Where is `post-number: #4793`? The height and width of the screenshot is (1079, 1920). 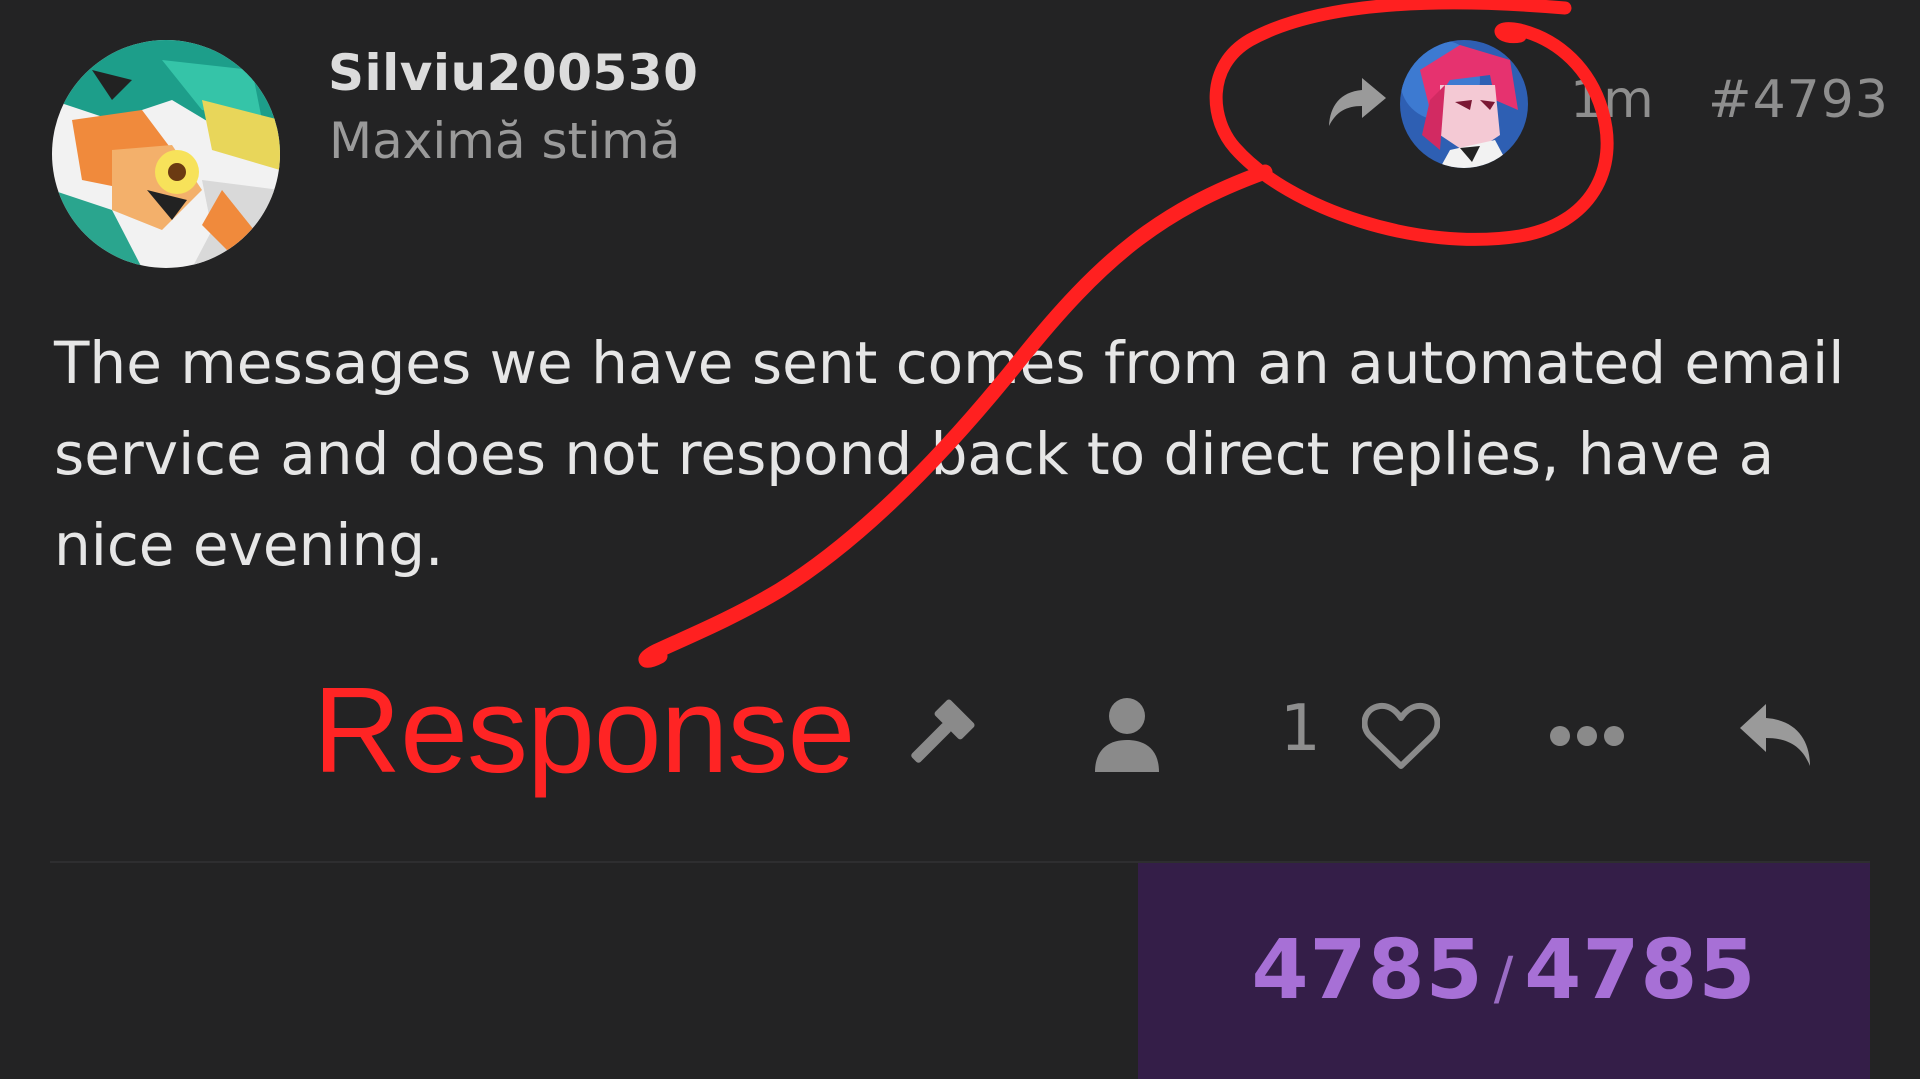
post-number: #4793 is located at coordinates (1798, 100).